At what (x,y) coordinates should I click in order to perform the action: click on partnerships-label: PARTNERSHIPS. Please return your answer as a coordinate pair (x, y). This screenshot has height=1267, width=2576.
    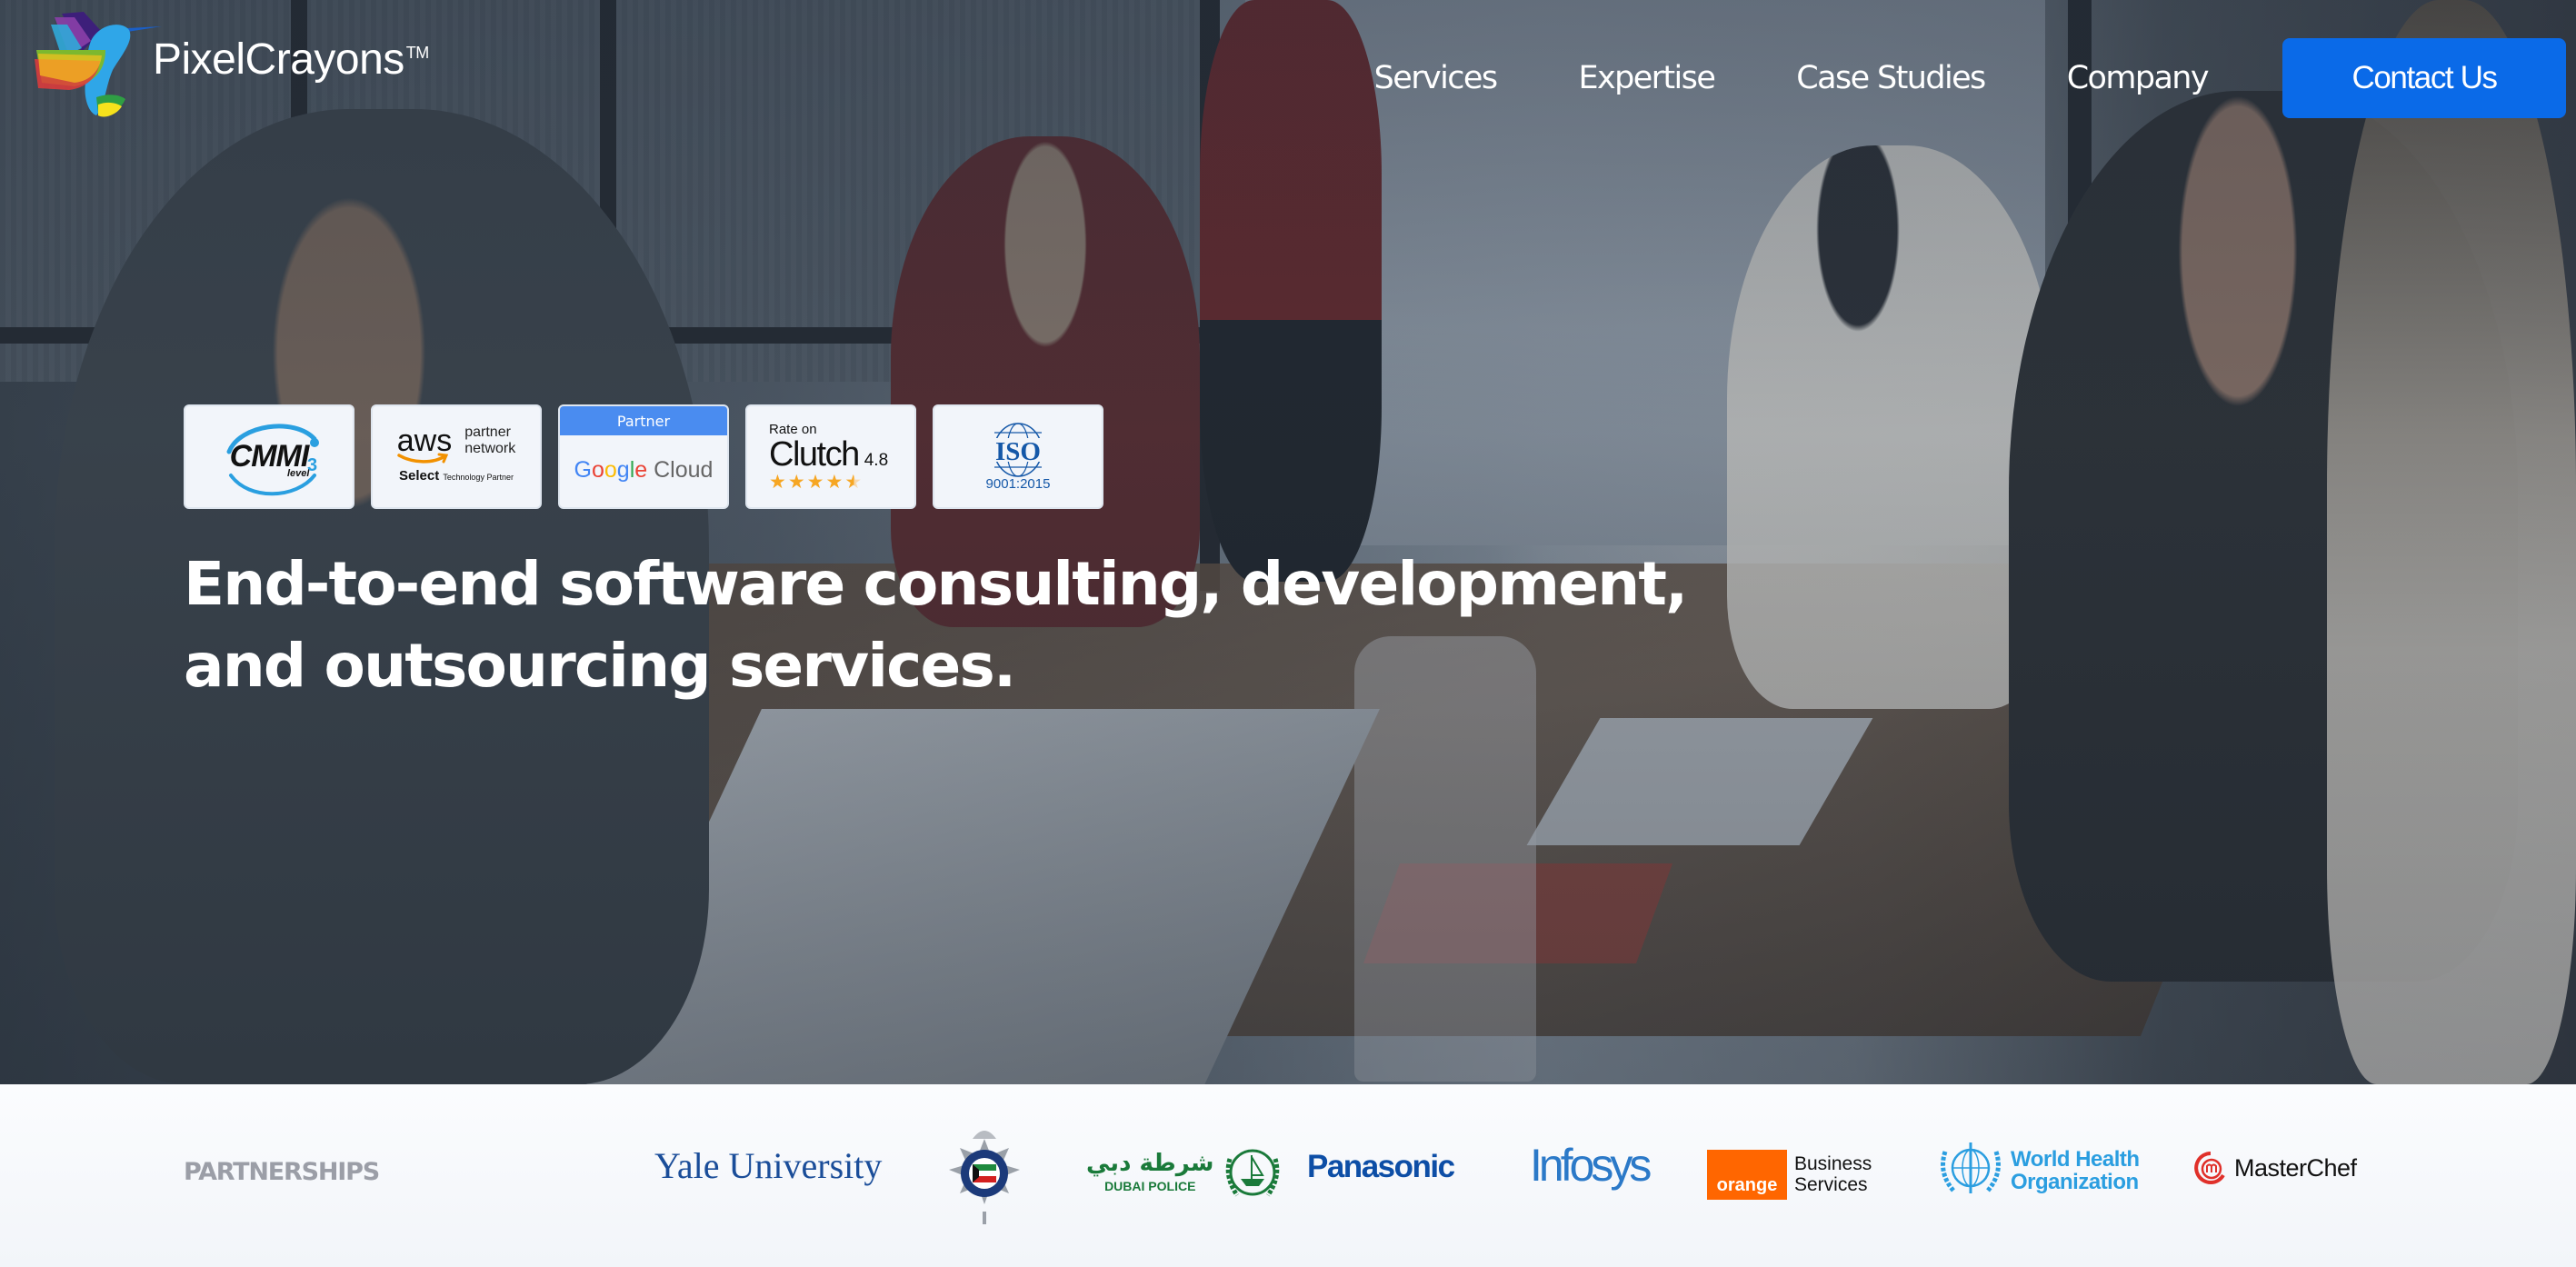
    Looking at the image, I should click on (282, 1172).